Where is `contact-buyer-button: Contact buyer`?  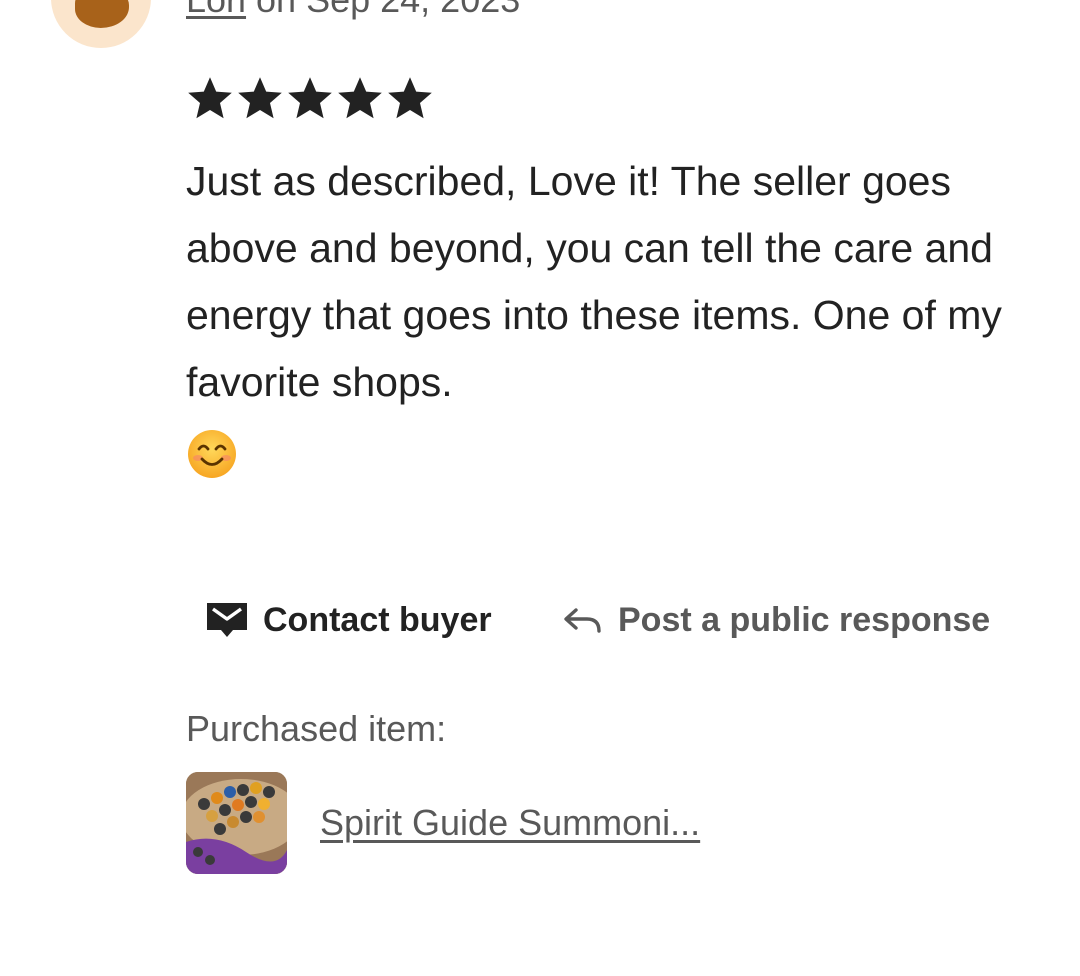 contact-buyer-button: Contact buyer is located at coordinates (348, 620).